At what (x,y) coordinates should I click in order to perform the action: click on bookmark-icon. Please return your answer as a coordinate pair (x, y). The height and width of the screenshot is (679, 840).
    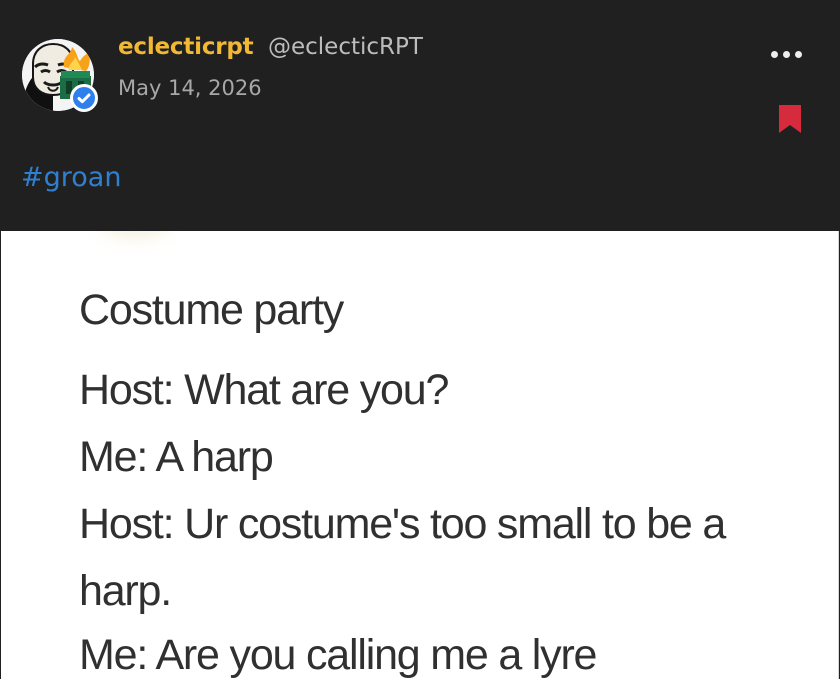
    Looking at the image, I should click on (790, 119).